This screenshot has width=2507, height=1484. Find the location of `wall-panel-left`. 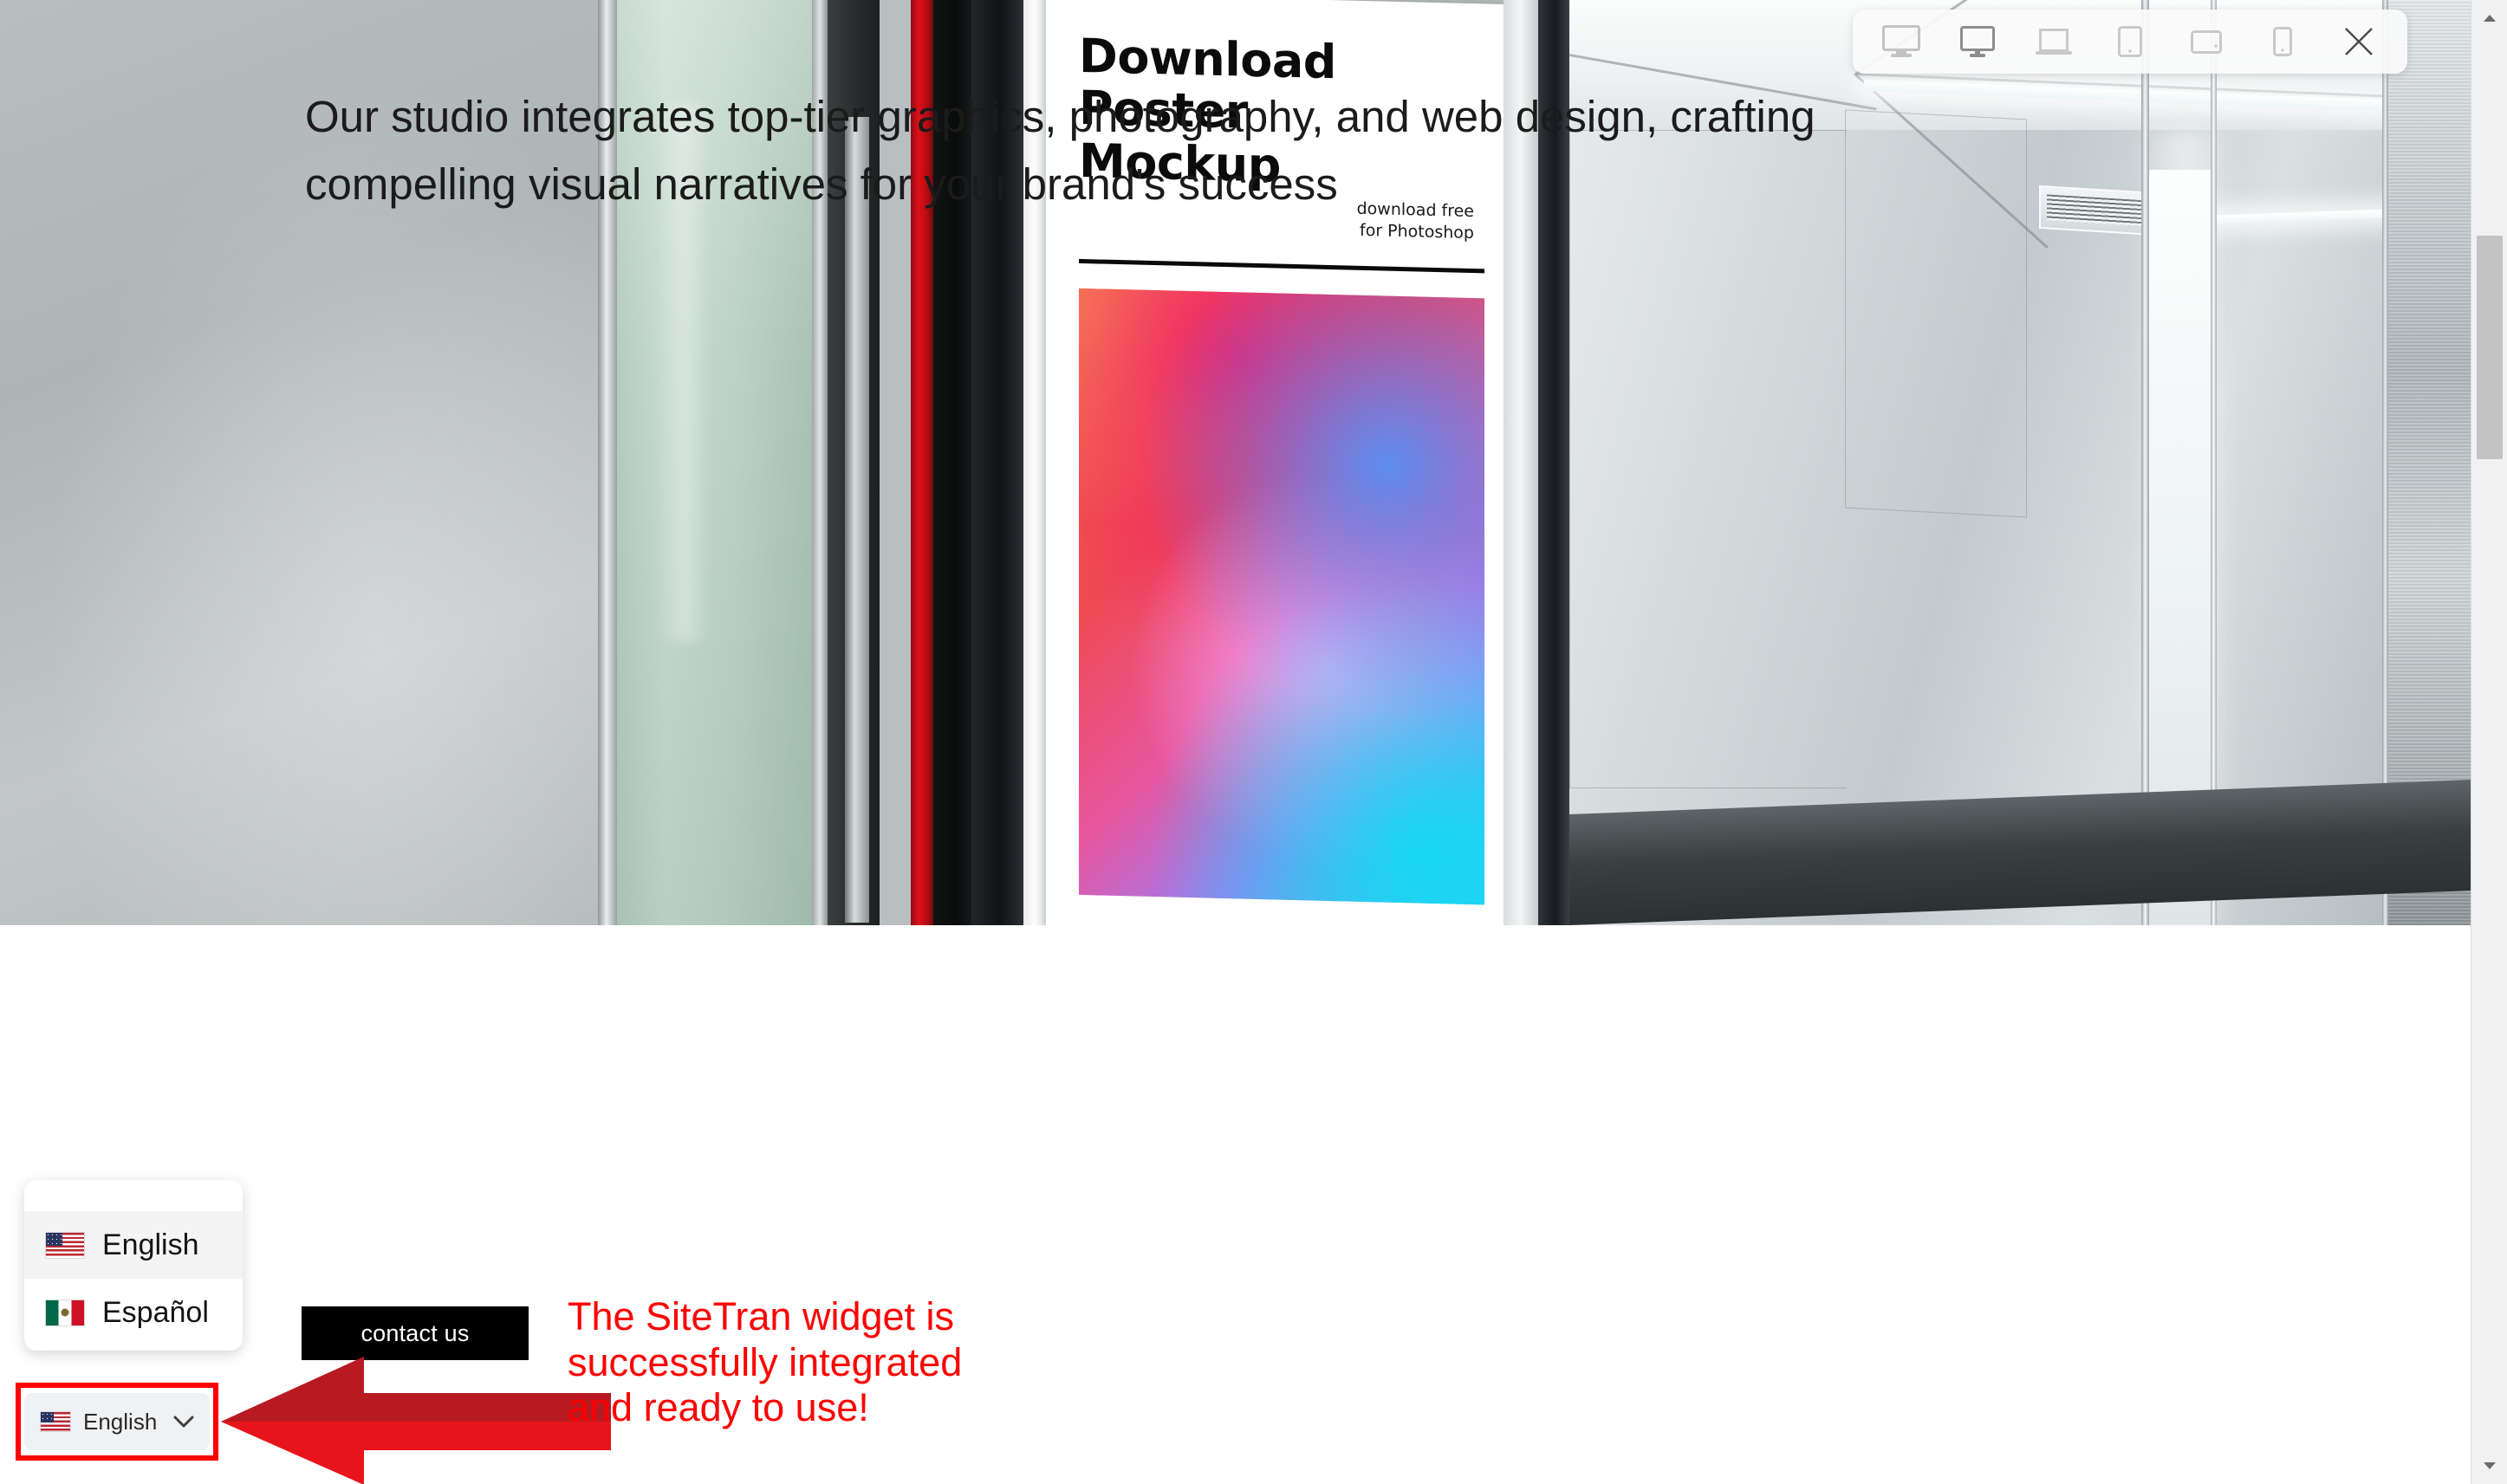

wall-panel-left is located at coordinates (1708, 459).